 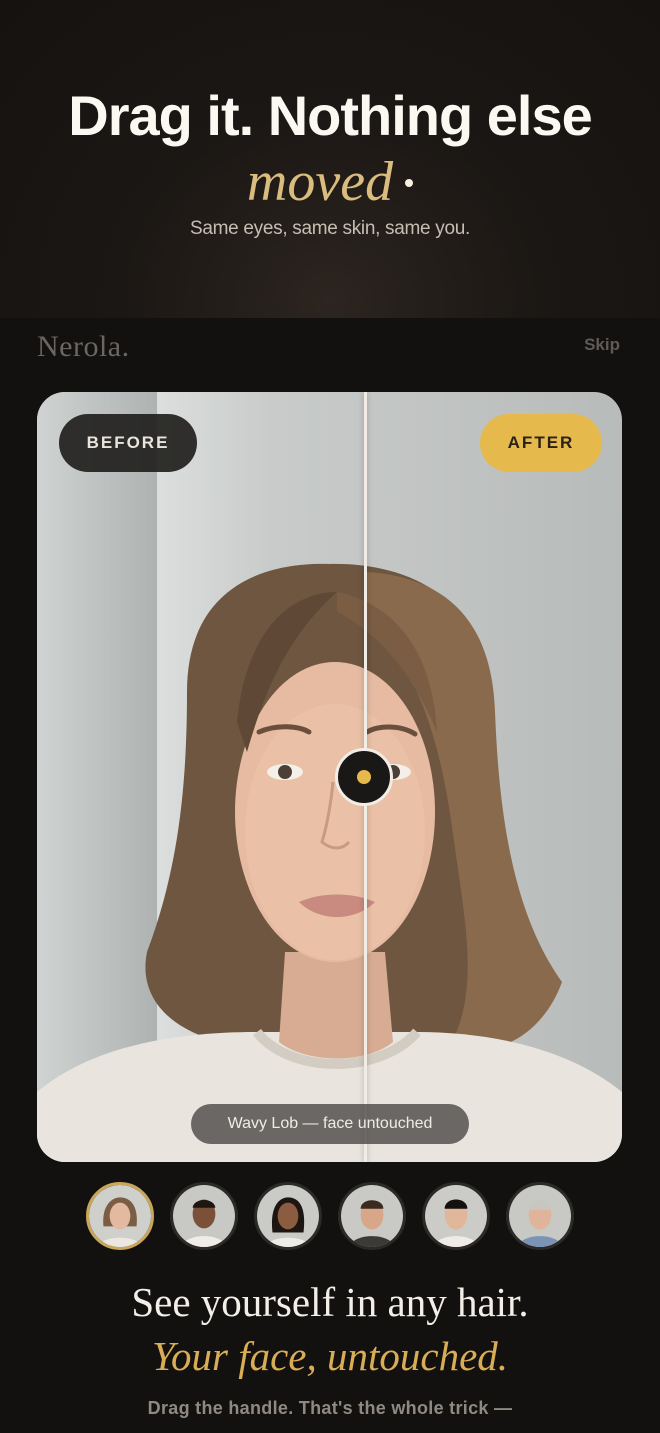 I want to click on promo-accent-line: moved, so click(x=330, y=182).